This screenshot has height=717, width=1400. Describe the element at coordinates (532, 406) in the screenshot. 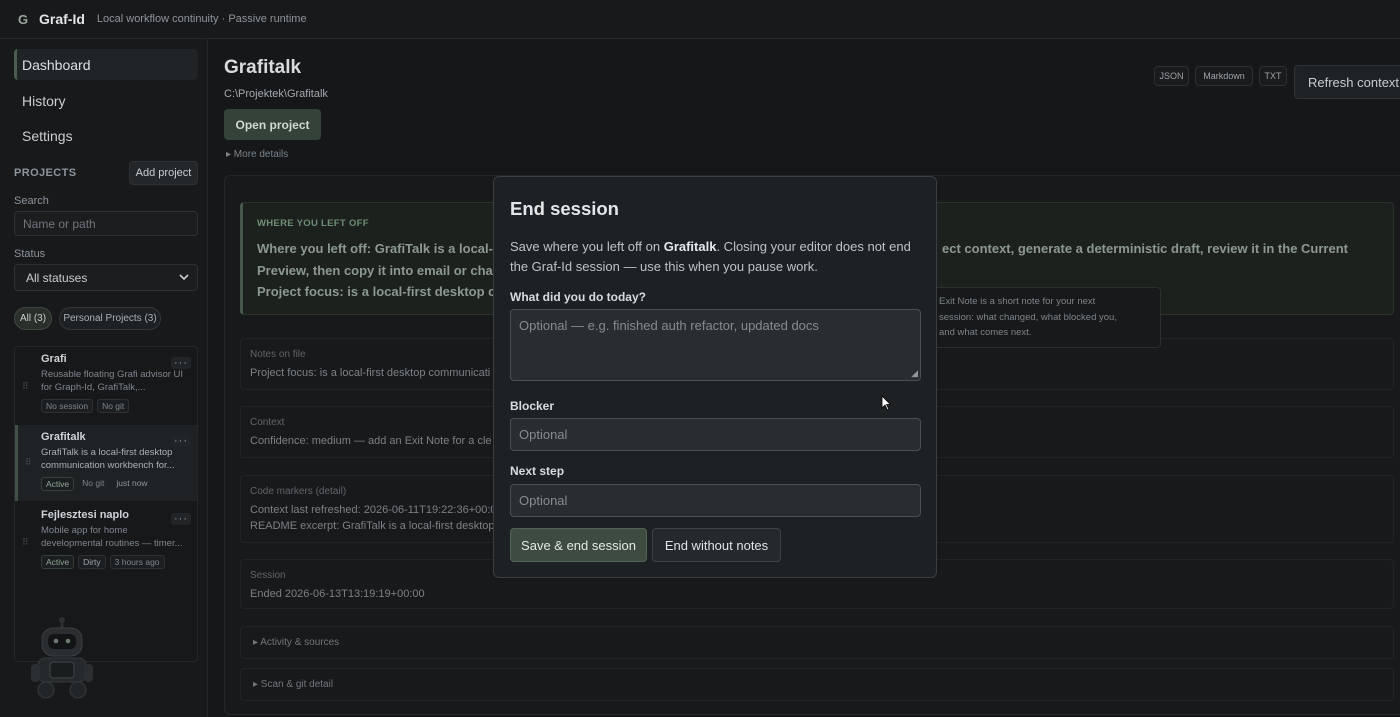

I see `blocker-label: Blocker` at that location.